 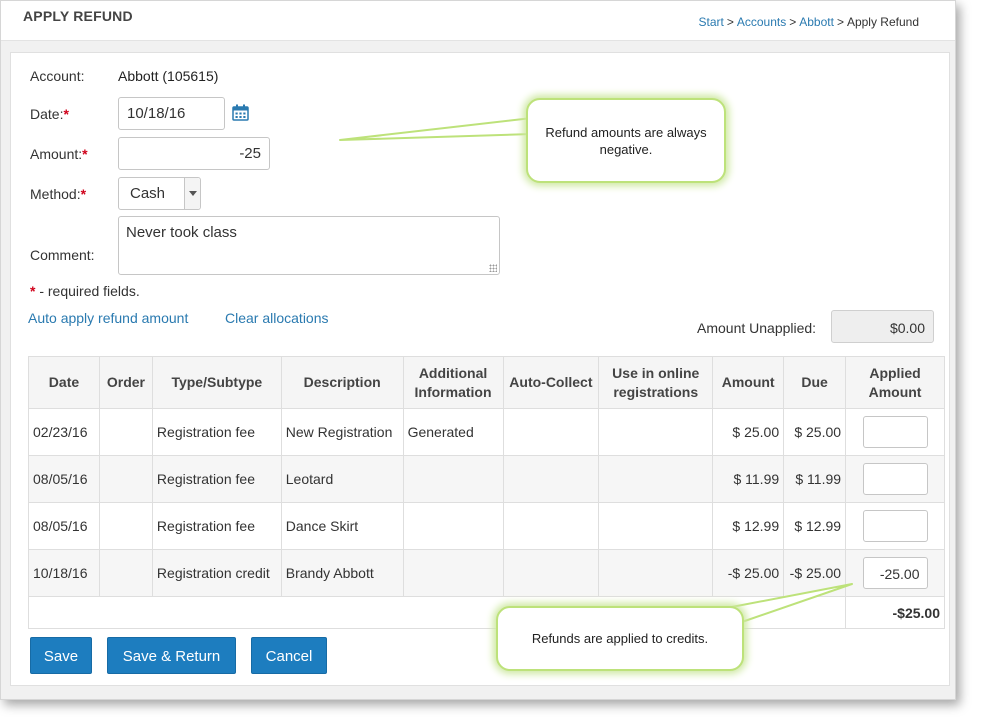 I want to click on applied-amount-input: -25.00, so click(x=895, y=573).